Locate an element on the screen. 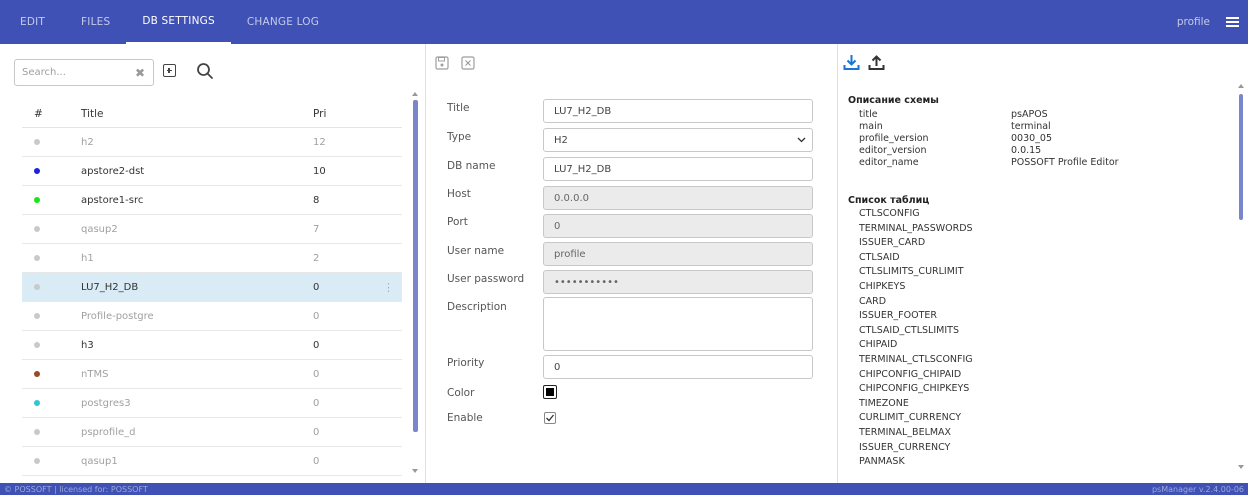 The image size is (1248, 495). schema-table-item: CTLSLIMITS_CURLIMIT is located at coordinates (911, 272).